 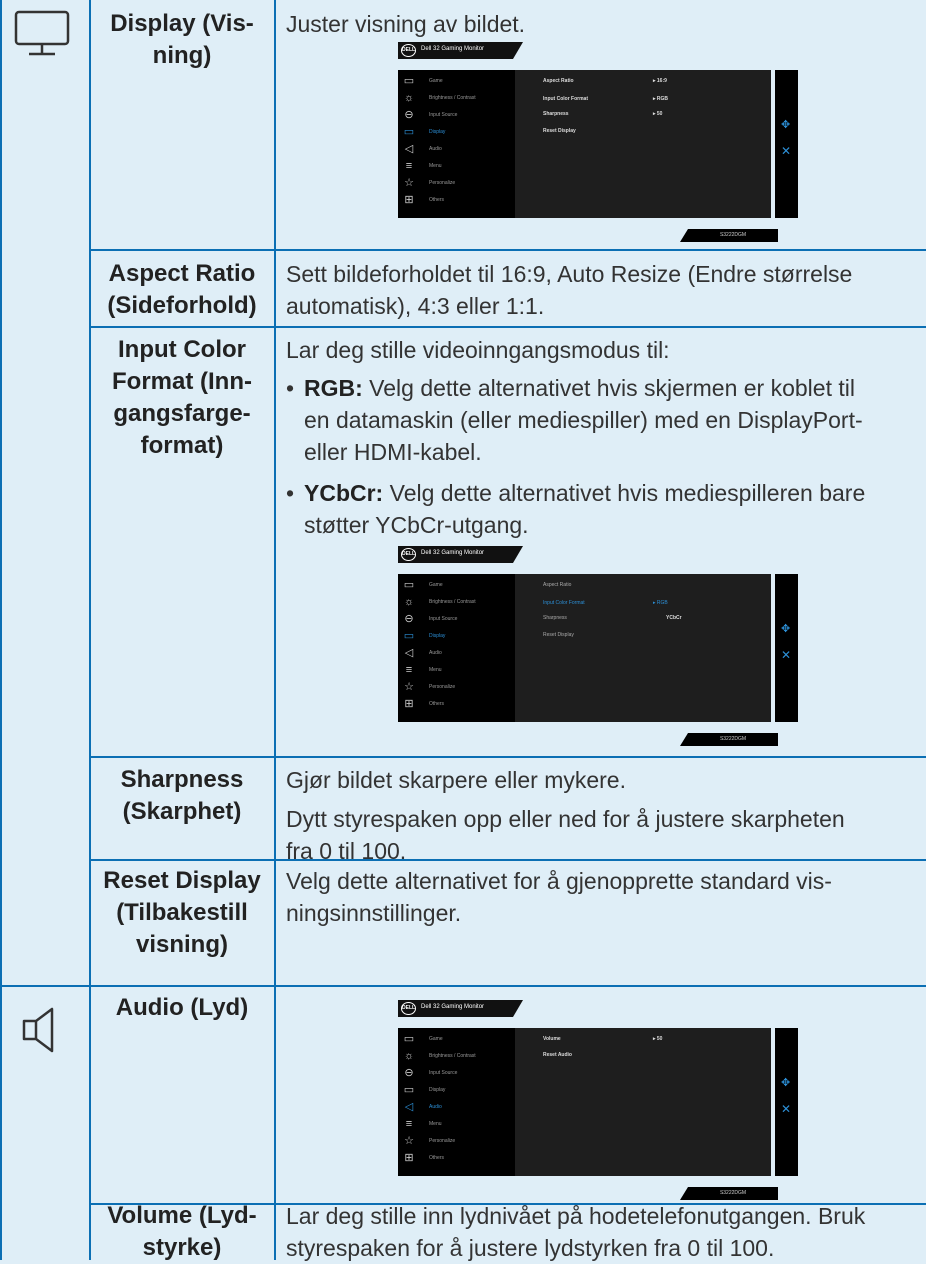 What do you see at coordinates (456, 780) in the screenshot?
I see `sharpness-description: Gjør bildet skarpere eller mykere.` at bounding box center [456, 780].